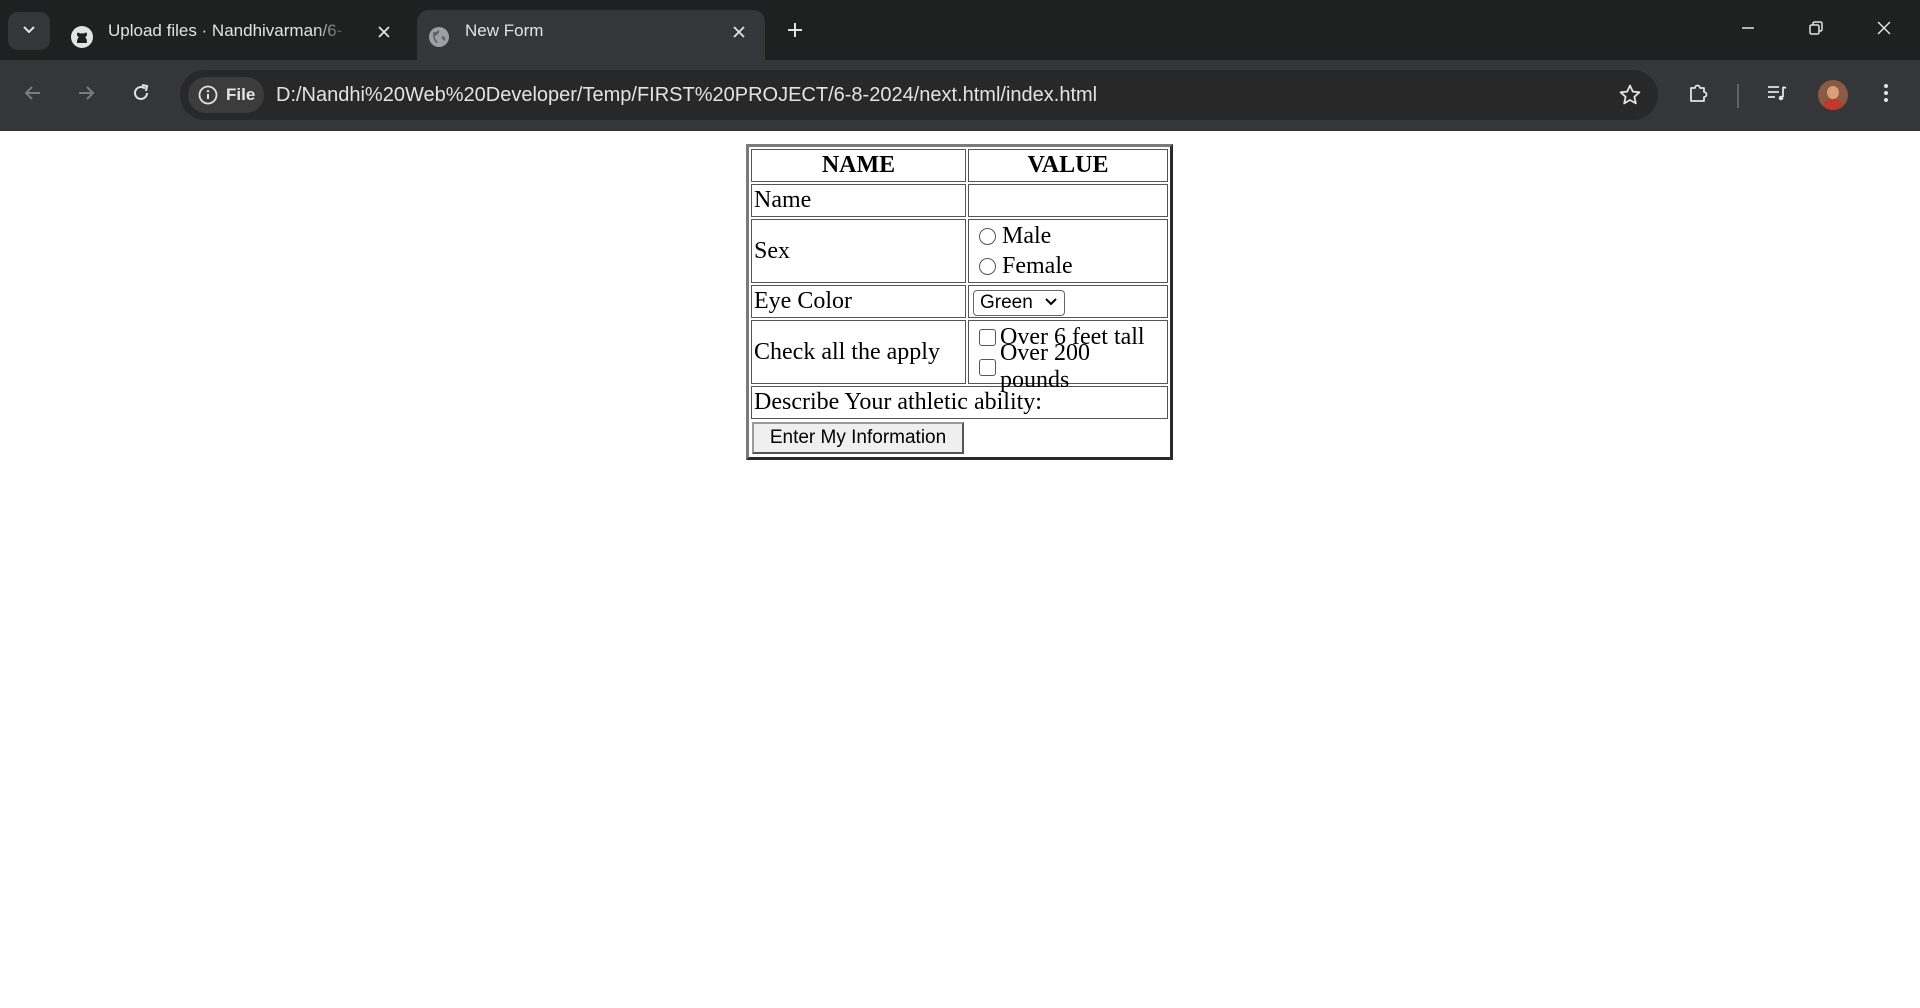 This screenshot has width=1920, height=1008. What do you see at coordinates (1068, 438) in the screenshot?
I see `empty-cell` at bounding box center [1068, 438].